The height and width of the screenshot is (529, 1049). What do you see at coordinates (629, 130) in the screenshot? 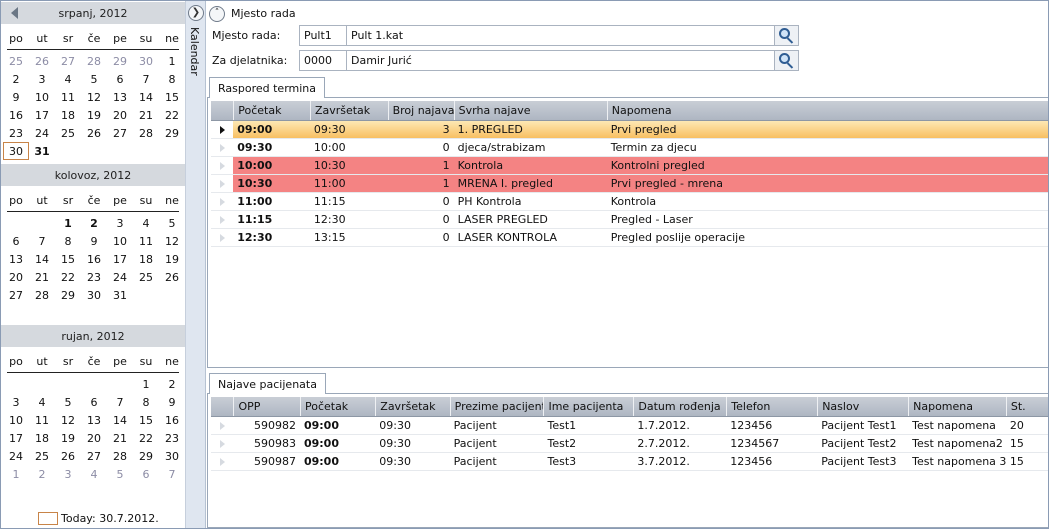
I see `table-row: 09:00 09:30 3 1. PREGLED Prvi pregled` at bounding box center [629, 130].